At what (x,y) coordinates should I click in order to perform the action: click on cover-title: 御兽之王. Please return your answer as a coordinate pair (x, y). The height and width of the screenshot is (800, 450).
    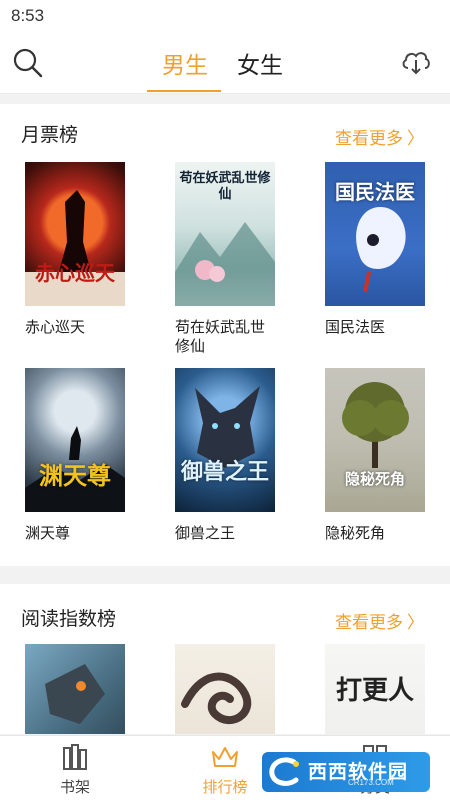
    Looking at the image, I should click on (224, 471).